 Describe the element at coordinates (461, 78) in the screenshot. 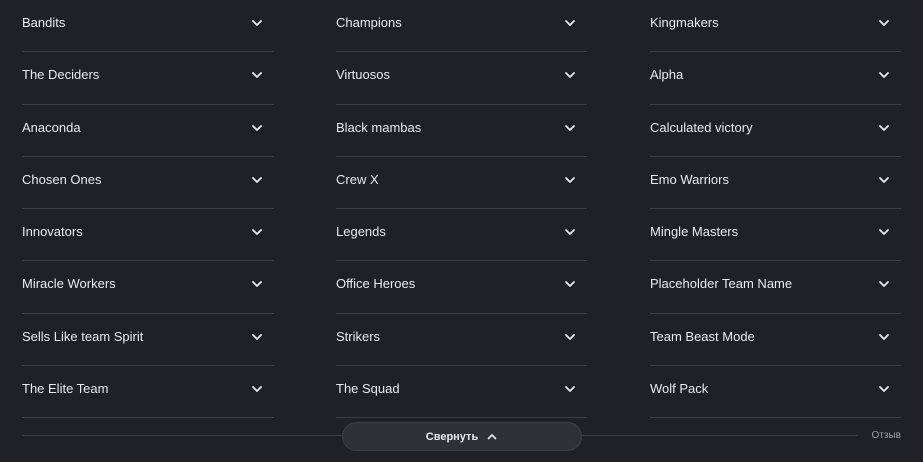

I see `accordion-item: Virtuosos` at that location.